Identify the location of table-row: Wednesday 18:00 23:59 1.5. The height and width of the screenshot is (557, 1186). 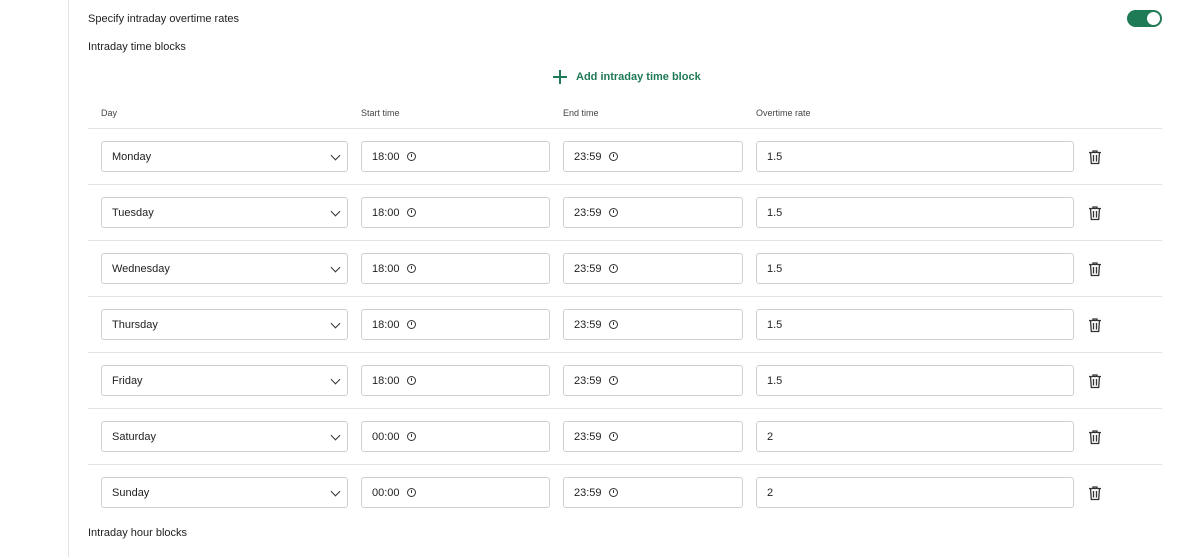
(625, 269).